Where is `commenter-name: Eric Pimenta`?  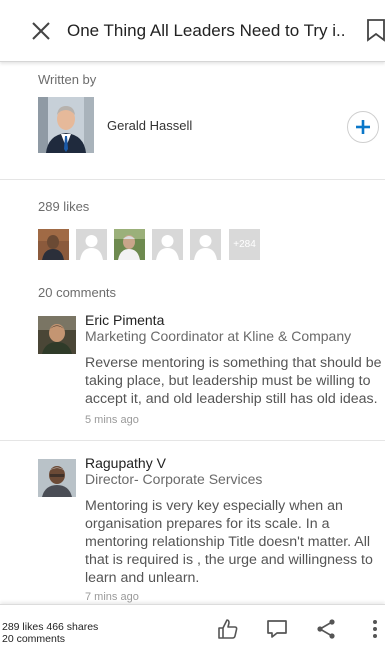
commenter-name: Eric Pimenta is located at coordinates (124, 320).